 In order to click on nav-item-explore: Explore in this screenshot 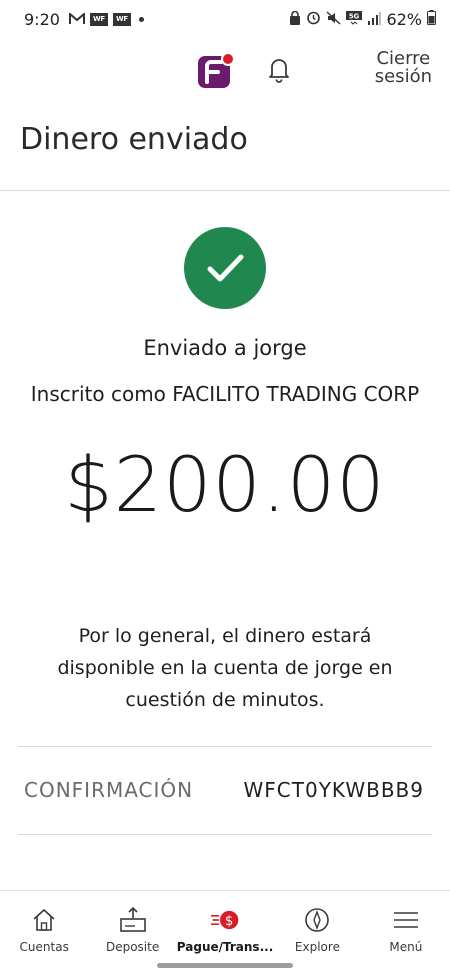, I will do `click(317, 925)`.